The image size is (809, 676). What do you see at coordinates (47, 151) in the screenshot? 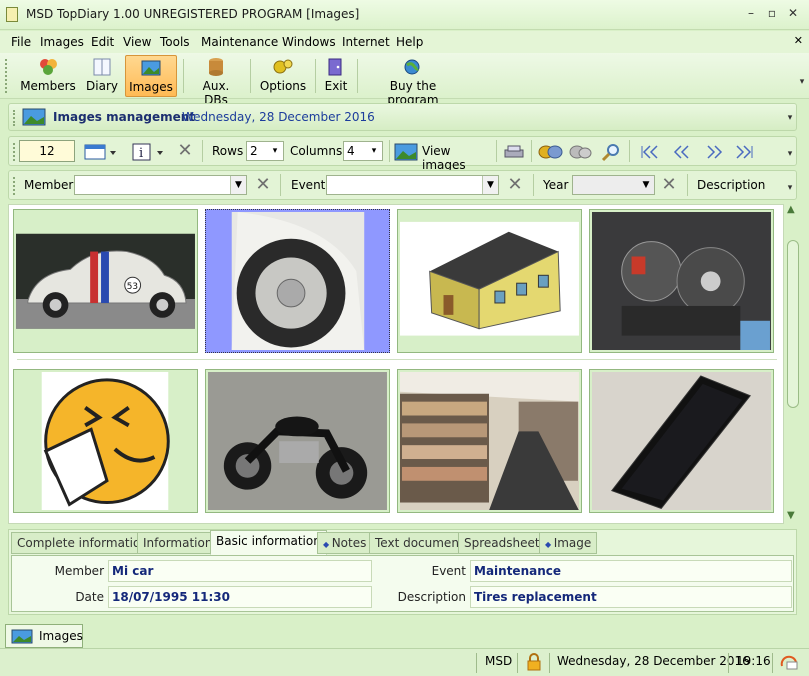
I see `image-count-field: 12` at bounding box center [47, 151].